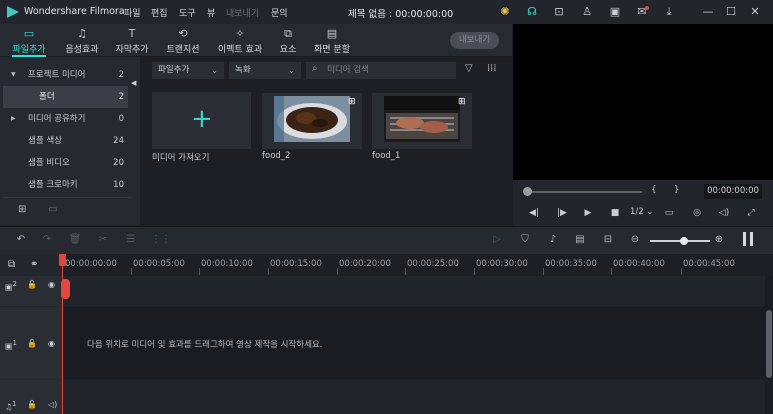 Image resolution: width=773 pixels, height=414 pixels. What do you see at coordinates (769, 344) in the screenshot?
I see `timeline-scrollbar-thumb` at bounding box center [769, 344].